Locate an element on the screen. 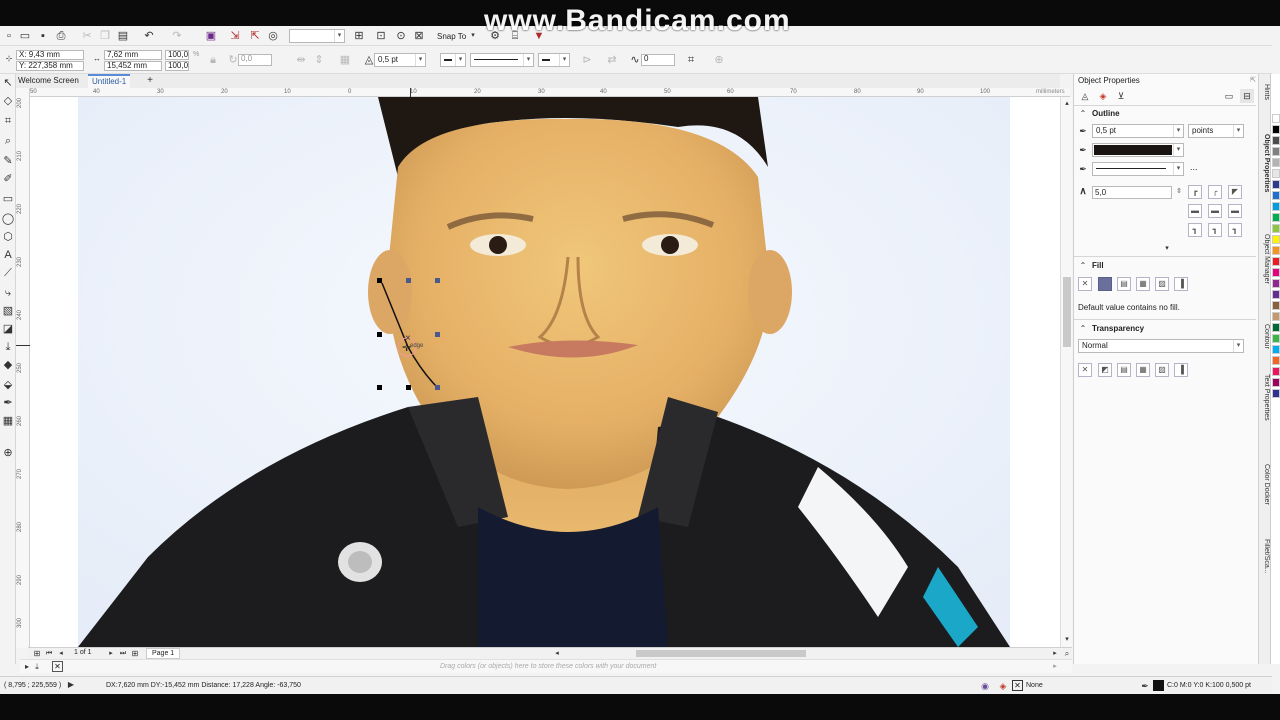 The height and width of the screenshot is (720, 1280). outline-width-combo: 0,5 pt ▾ is located at coordinates (1138, 131).